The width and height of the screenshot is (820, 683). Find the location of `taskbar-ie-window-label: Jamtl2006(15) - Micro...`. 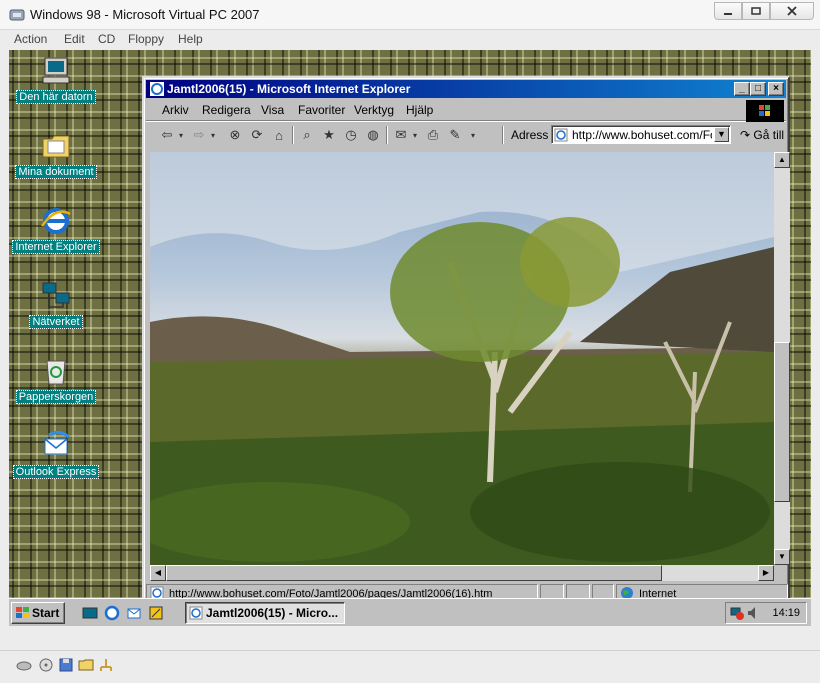

taskbar-ie-window-label: Jamtl2006(15) - Micro... is located at coordinates (272, 613).